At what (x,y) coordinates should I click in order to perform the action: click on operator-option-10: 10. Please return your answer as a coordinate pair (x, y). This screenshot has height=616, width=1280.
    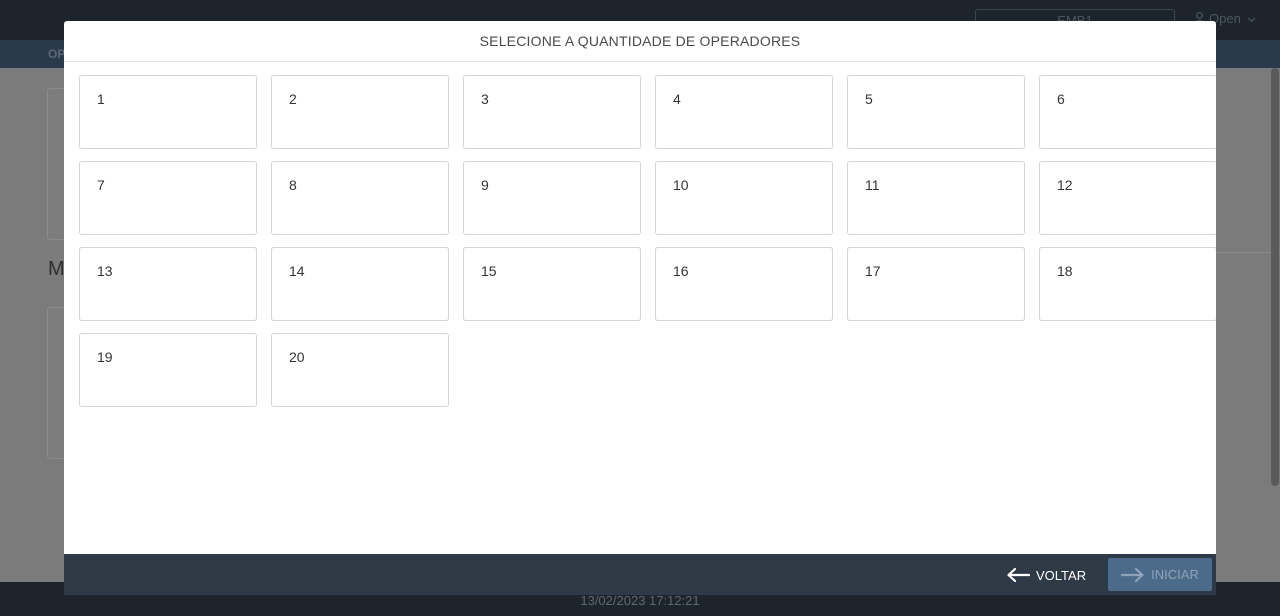
    Looking at the image, I should click on (744, 198).